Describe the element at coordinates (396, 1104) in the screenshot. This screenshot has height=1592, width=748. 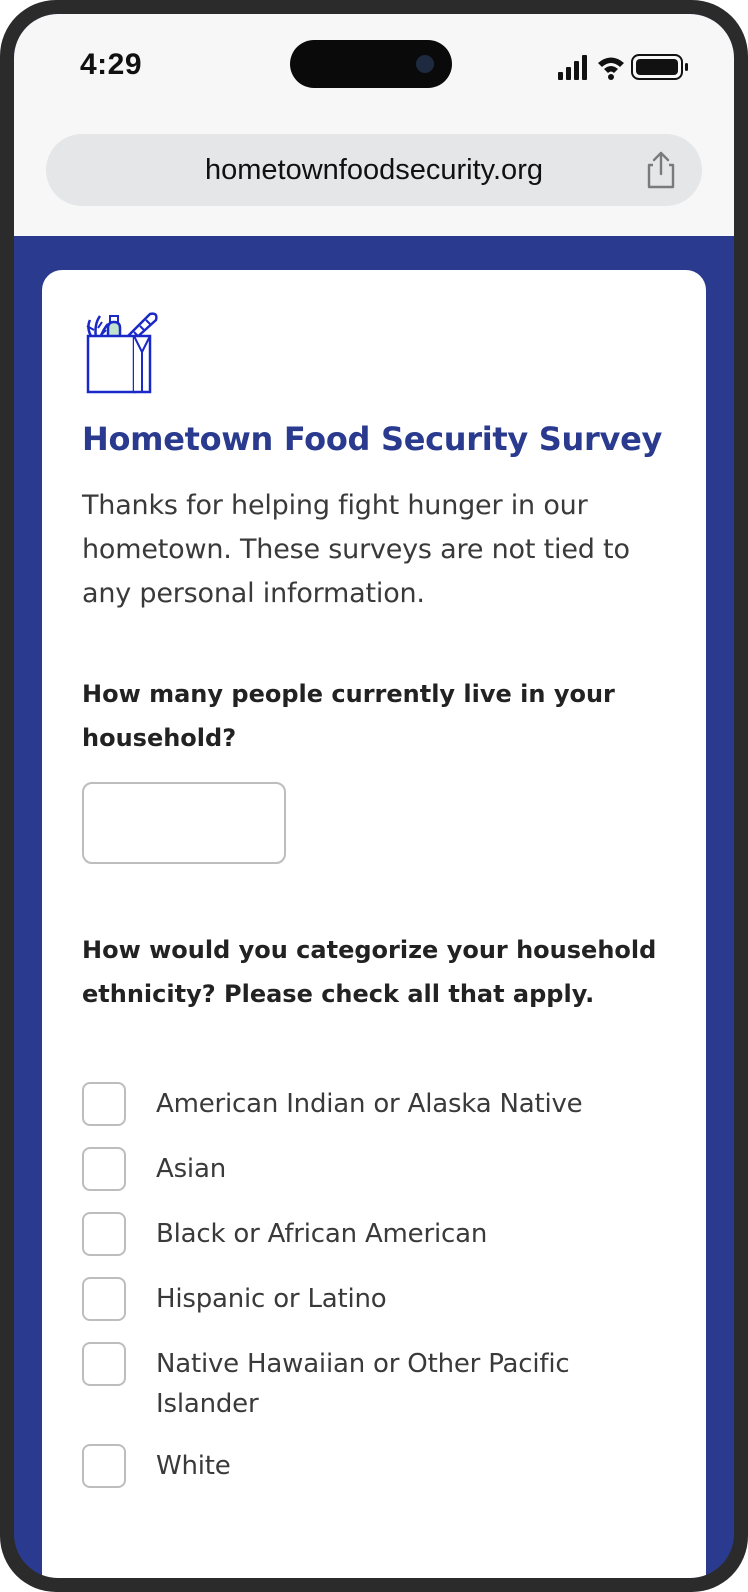
I see `option-label: American Indian or Alaska Native` at that location.